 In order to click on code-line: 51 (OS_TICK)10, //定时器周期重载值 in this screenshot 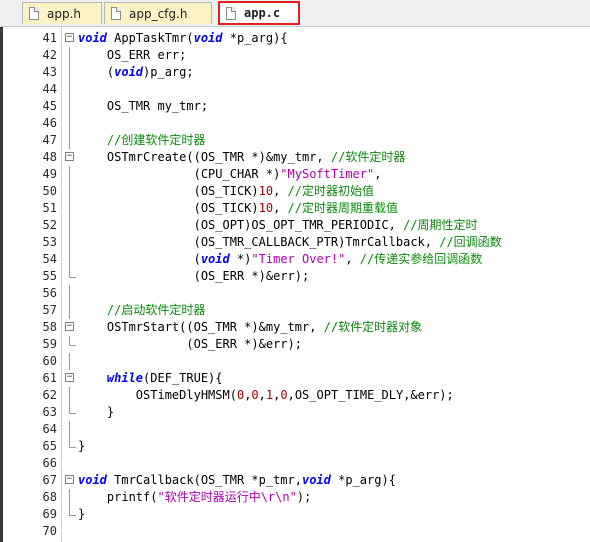, I will do `click(296, 208)`.